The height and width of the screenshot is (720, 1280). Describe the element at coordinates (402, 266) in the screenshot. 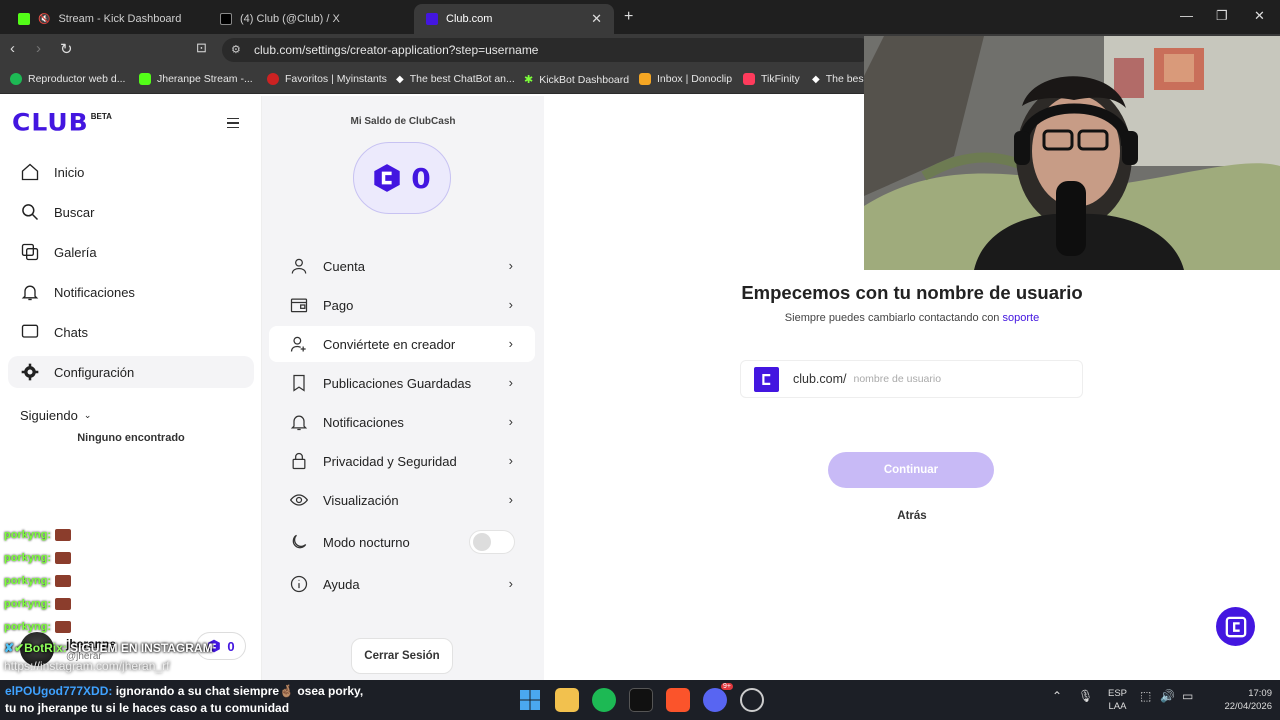

I see `settings-row-cuenta: Cuenta ›` at that location.